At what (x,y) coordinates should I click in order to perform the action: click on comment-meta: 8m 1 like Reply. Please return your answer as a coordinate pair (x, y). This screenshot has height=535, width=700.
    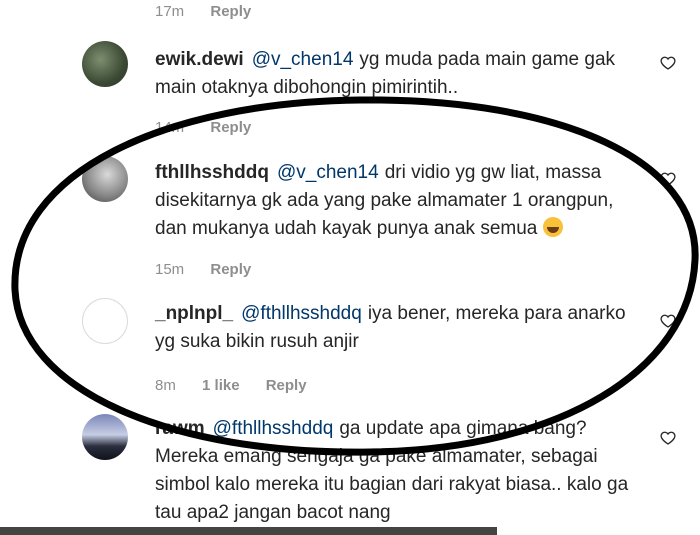
    Looking at the image, I should click on (242, 385).